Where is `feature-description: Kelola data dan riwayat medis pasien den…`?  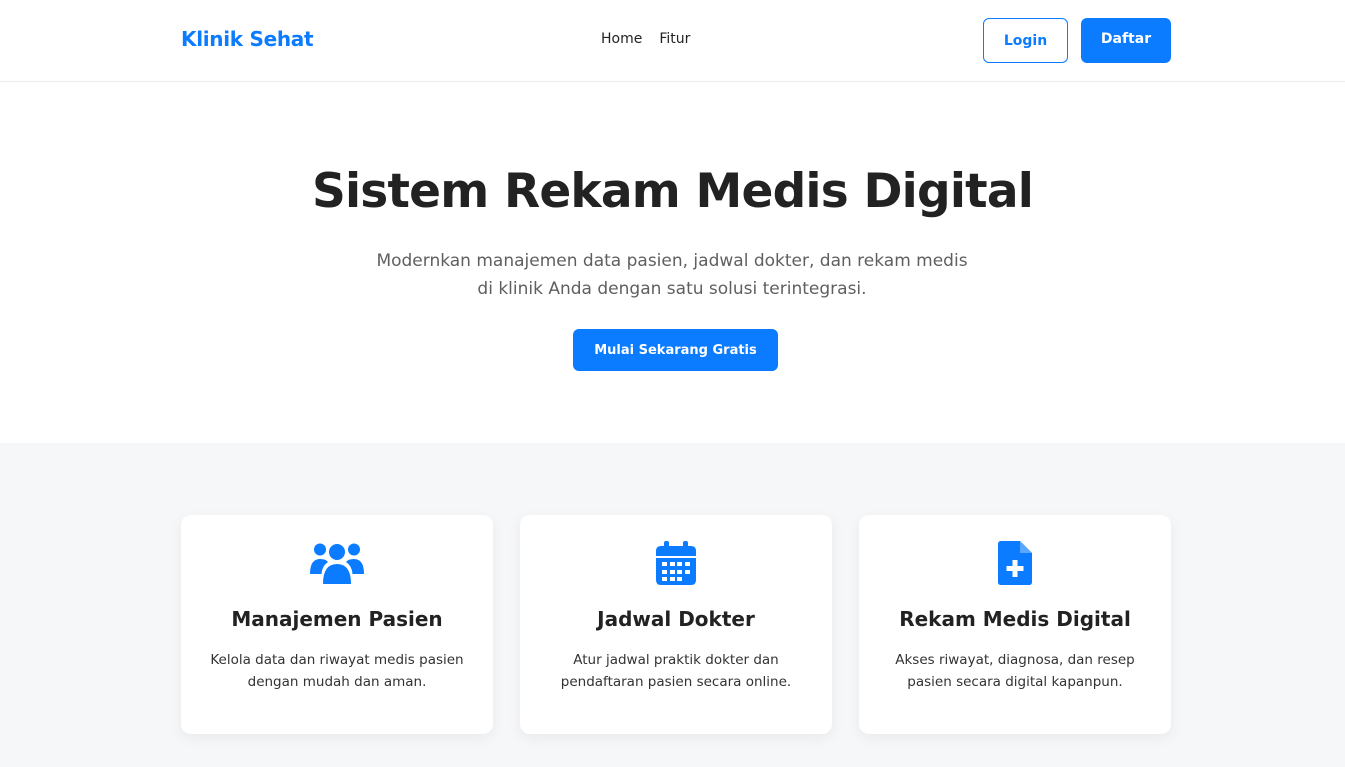 feature-description: Kelola data dan riwayat medis pasien den… is located at coordinates (337, 671).